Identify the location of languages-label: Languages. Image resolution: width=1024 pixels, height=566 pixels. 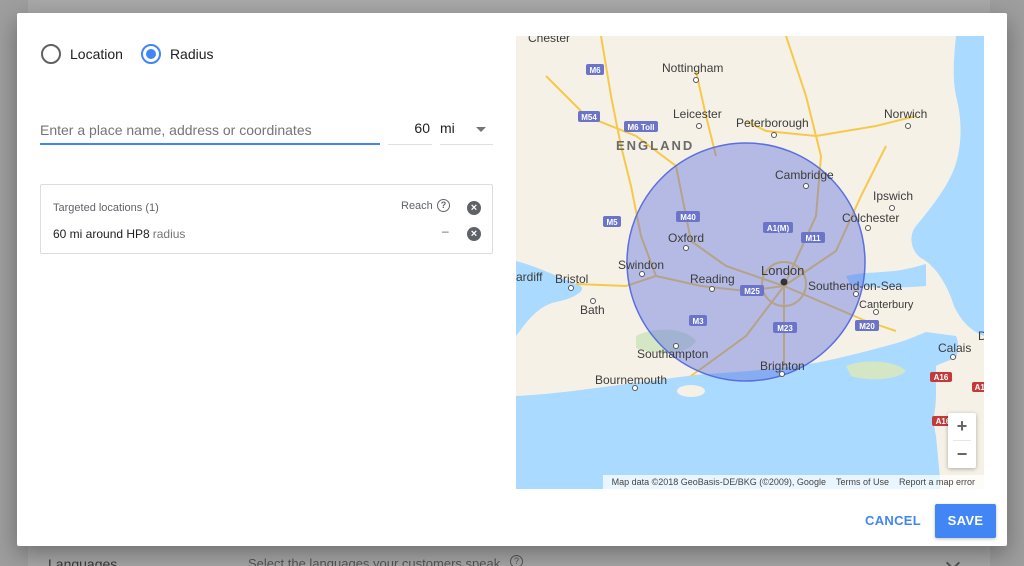
(83, 561).